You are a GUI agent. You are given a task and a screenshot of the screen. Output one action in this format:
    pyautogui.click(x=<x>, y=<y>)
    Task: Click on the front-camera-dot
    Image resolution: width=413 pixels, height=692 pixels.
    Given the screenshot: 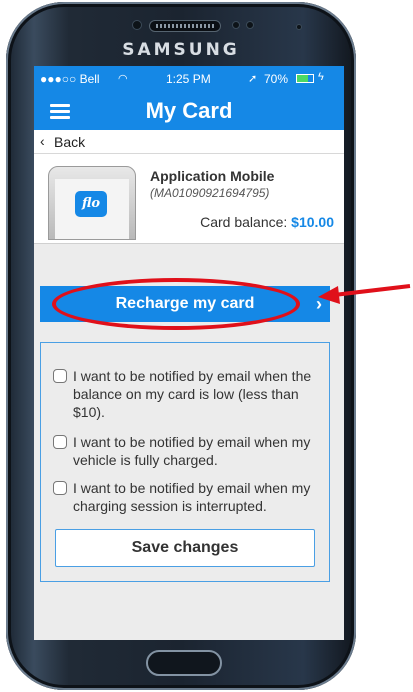 What is the action you would take?
    pyautogui.click(x=137, y=25)
    